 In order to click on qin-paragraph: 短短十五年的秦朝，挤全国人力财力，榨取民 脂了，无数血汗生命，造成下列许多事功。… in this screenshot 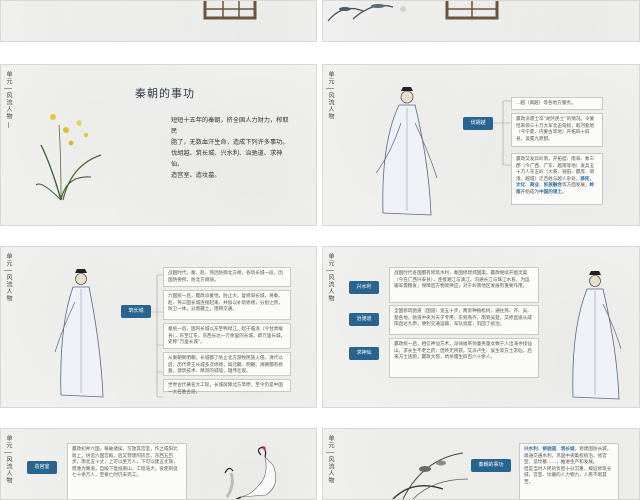, I will do `click(231, 148)`.